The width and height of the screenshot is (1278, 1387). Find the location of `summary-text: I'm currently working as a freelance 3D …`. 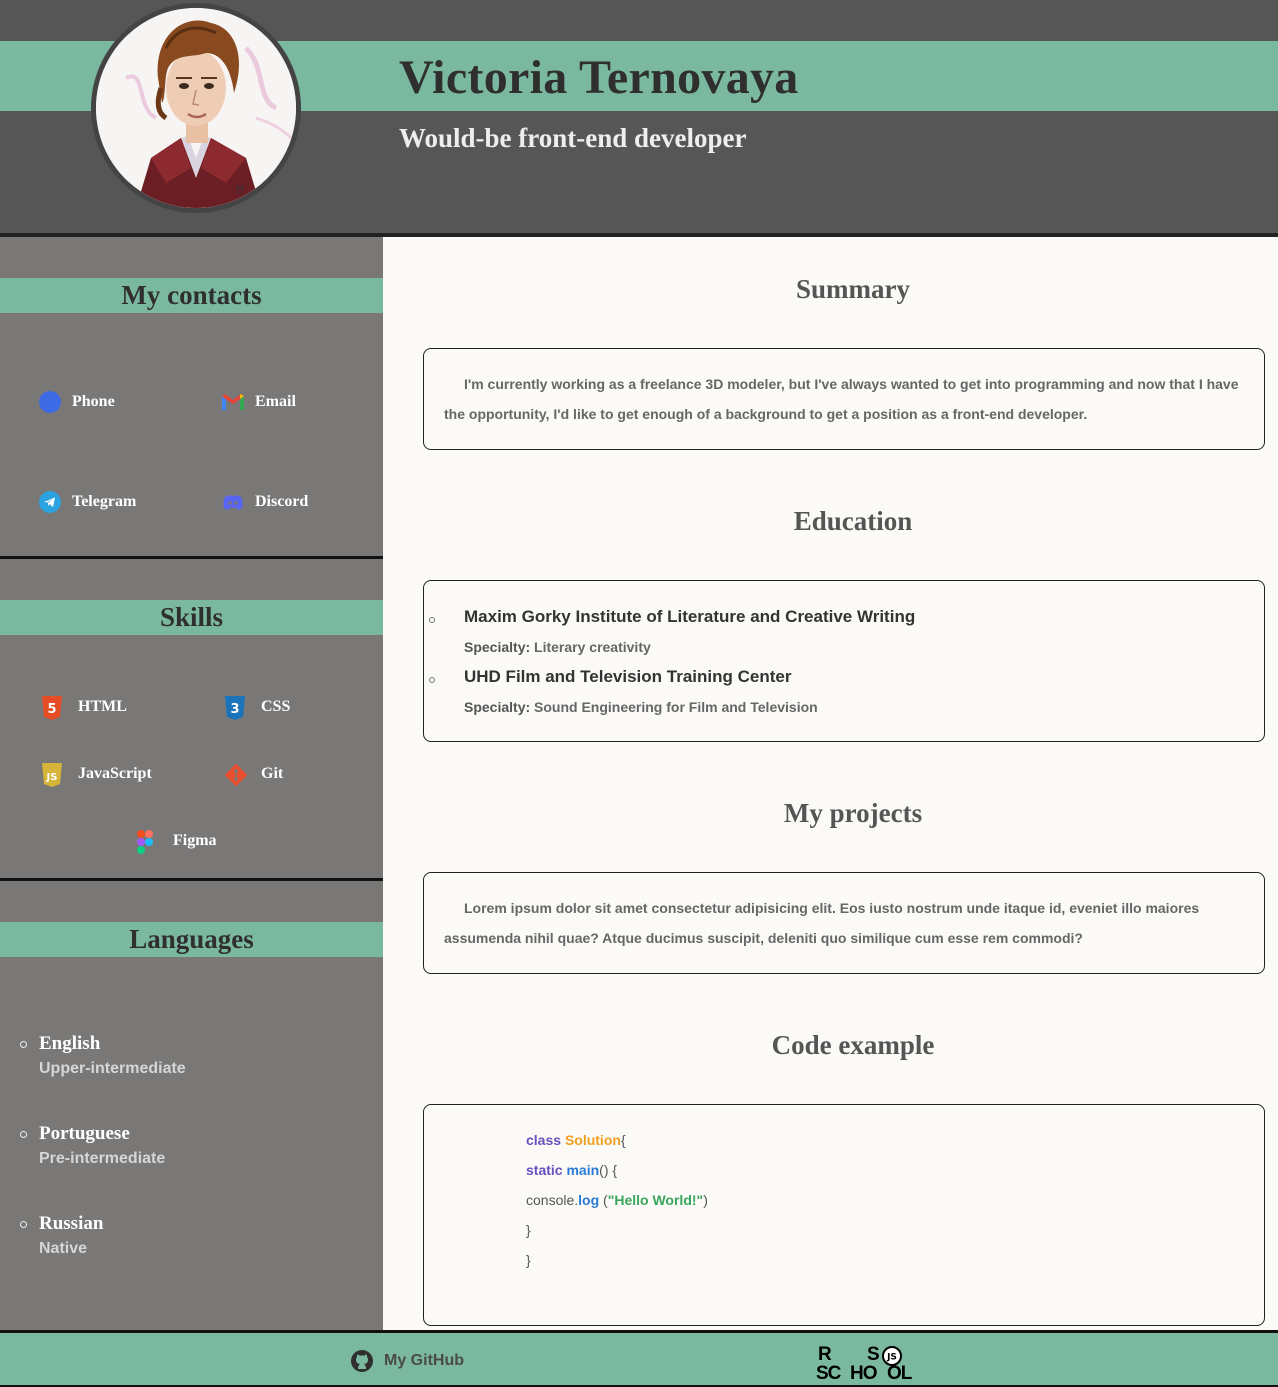

summary-text: I'm currently working as a freelance 3D … is located at coordinates (841, 399).